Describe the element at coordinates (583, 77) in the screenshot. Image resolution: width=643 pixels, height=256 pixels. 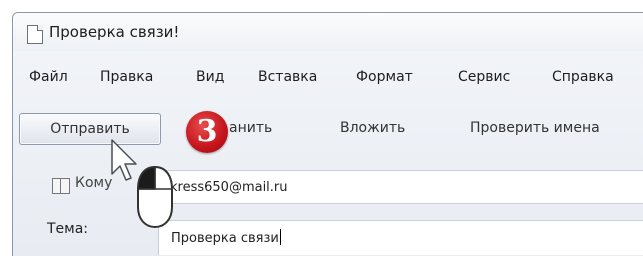
I see `menu-item-help: Справка` at that location.